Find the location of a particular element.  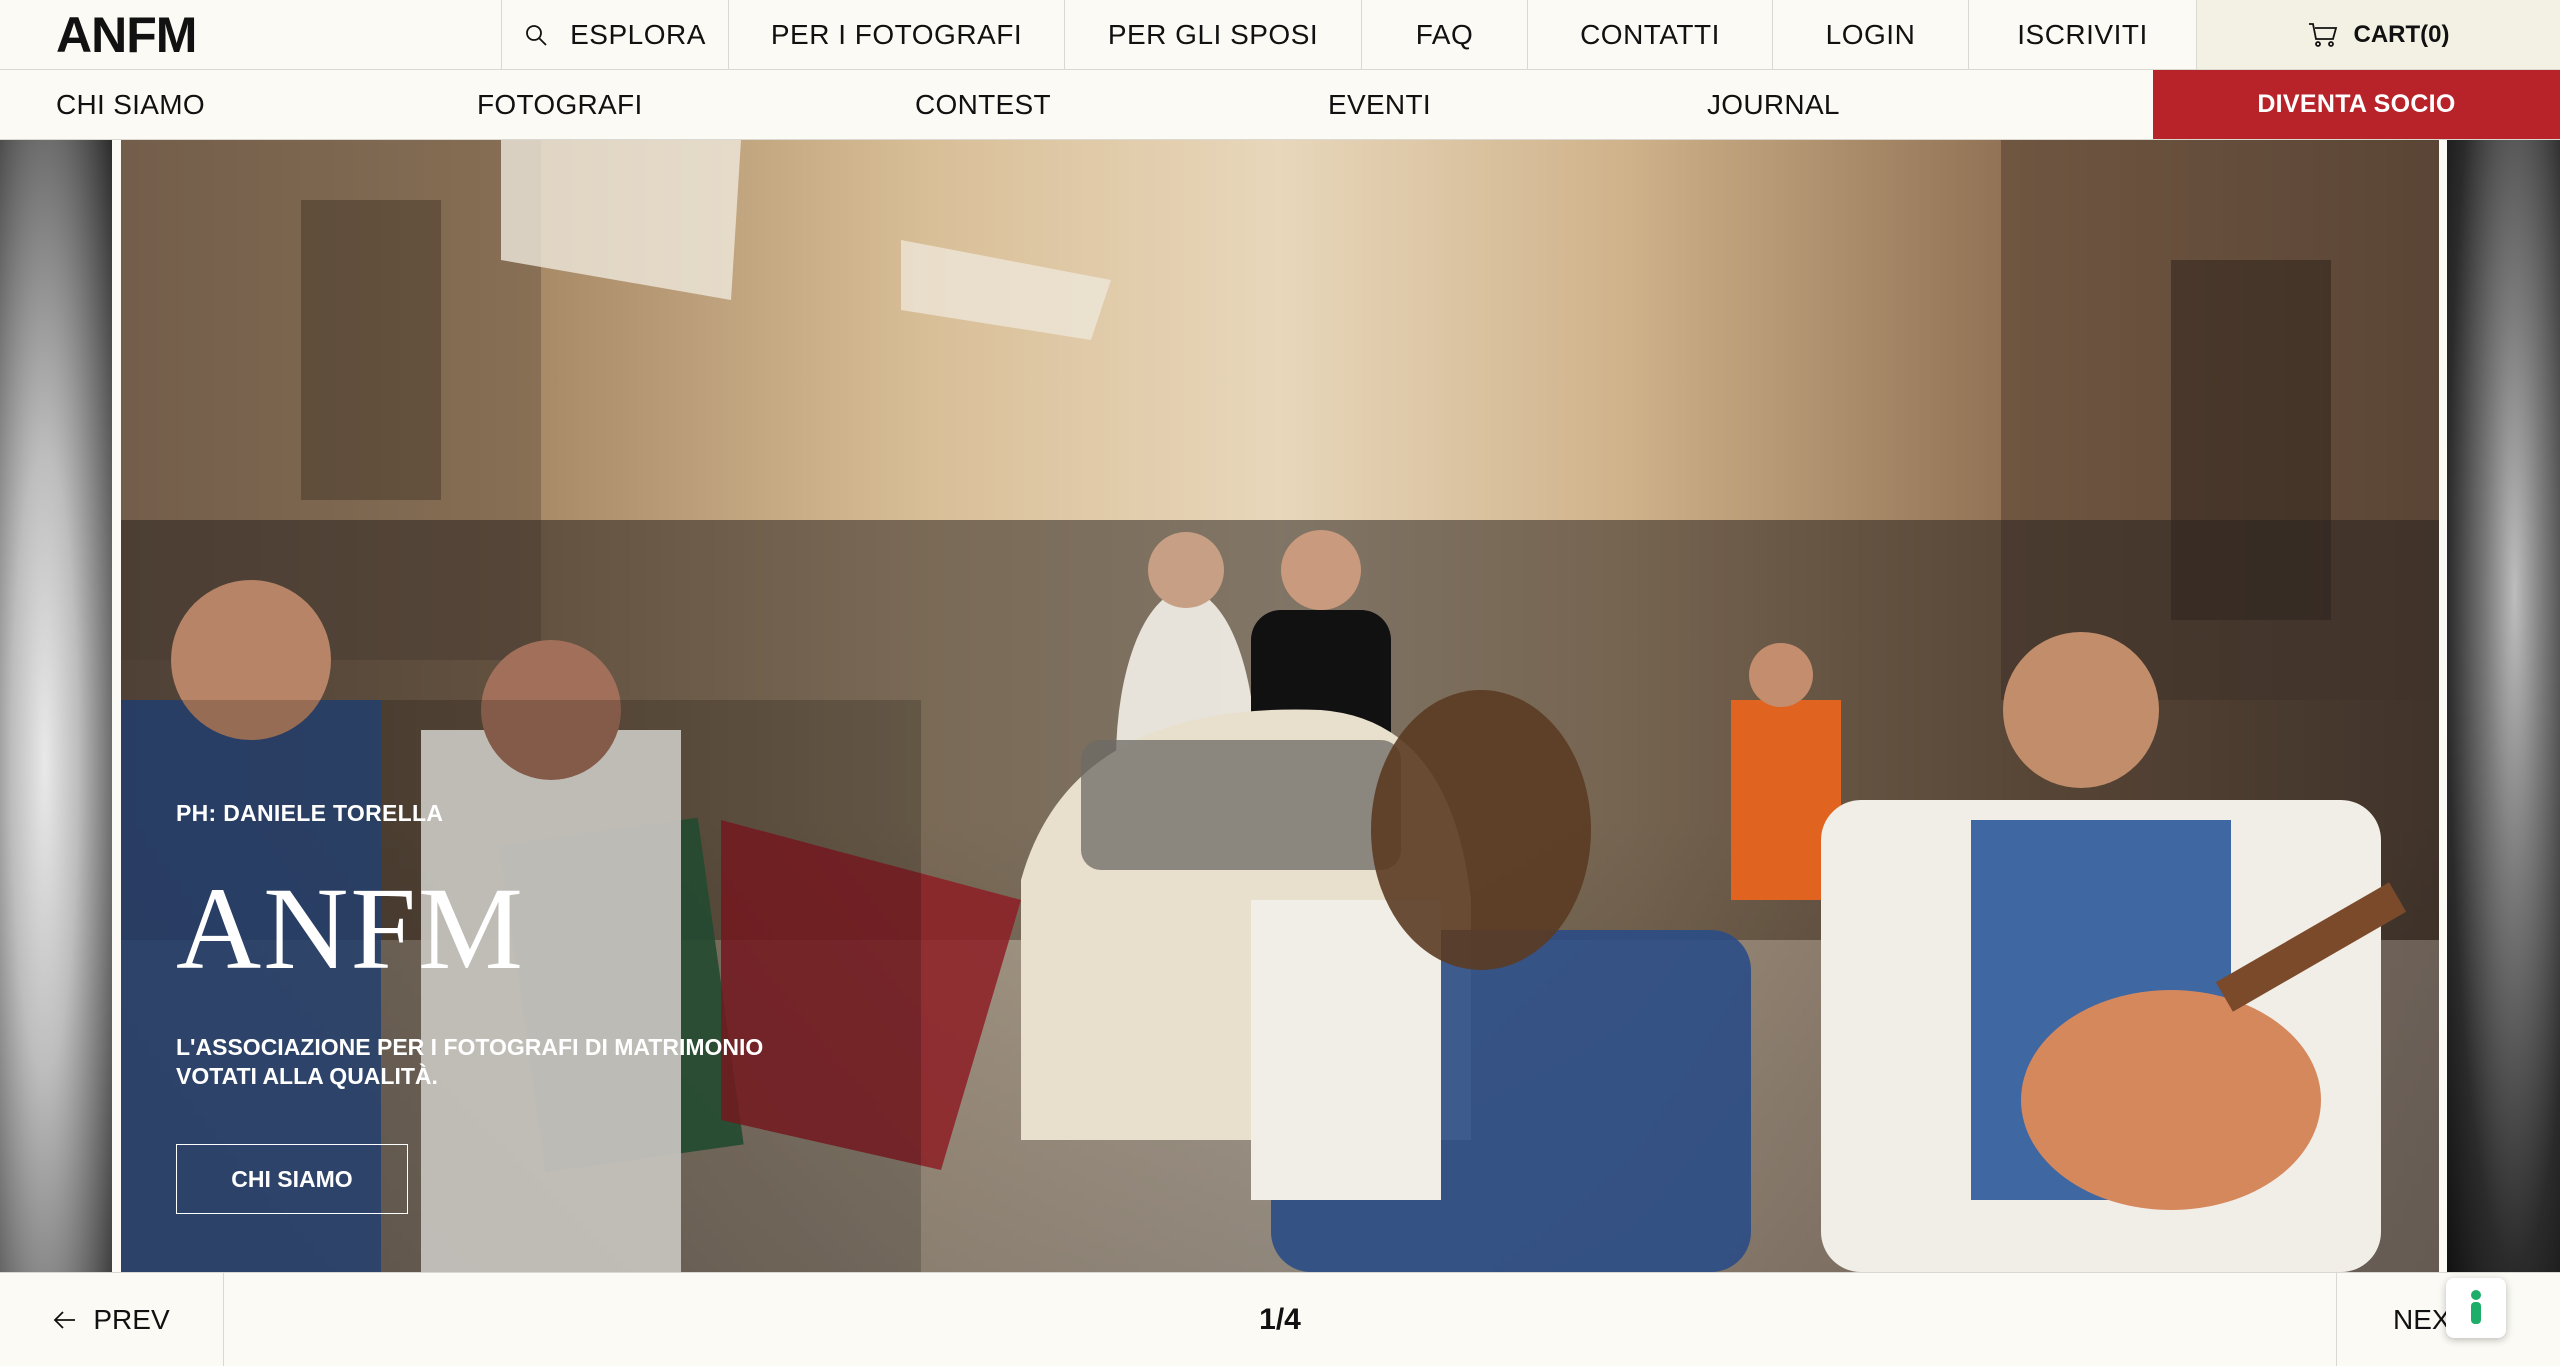

subnav-eventi: EVENTI is located at coordinates (1379, 104).